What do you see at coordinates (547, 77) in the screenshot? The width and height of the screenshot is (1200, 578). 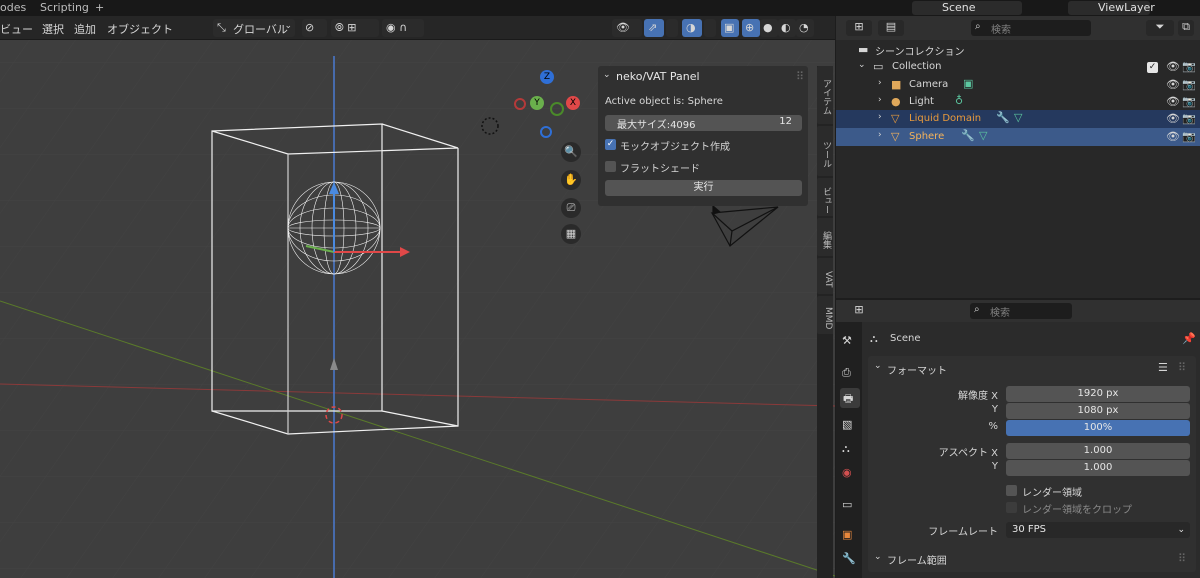 I see `gizmo-z-ball: Z` at bounding box center [547, 77].